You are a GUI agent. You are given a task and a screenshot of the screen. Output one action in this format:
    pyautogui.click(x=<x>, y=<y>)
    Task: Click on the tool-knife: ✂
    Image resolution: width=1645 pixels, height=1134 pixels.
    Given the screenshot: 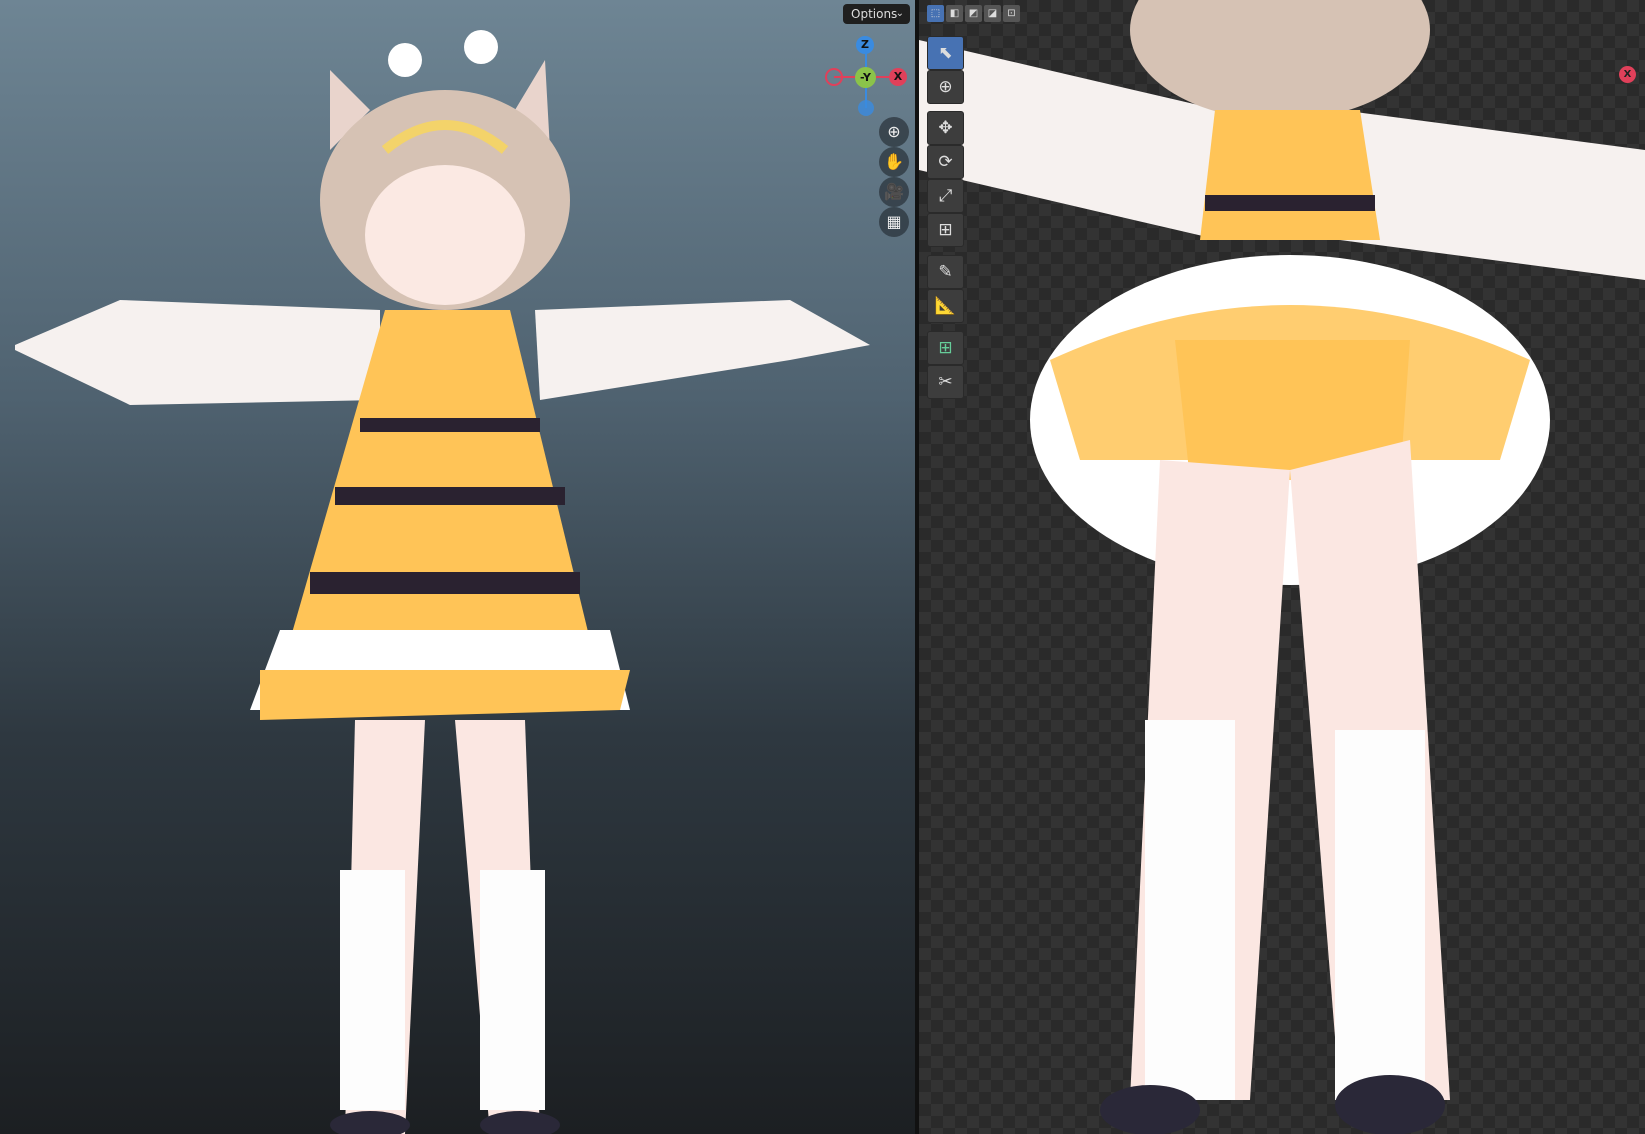 What is the action you would take?
    pyautogui.click(x=945, y=382)
    